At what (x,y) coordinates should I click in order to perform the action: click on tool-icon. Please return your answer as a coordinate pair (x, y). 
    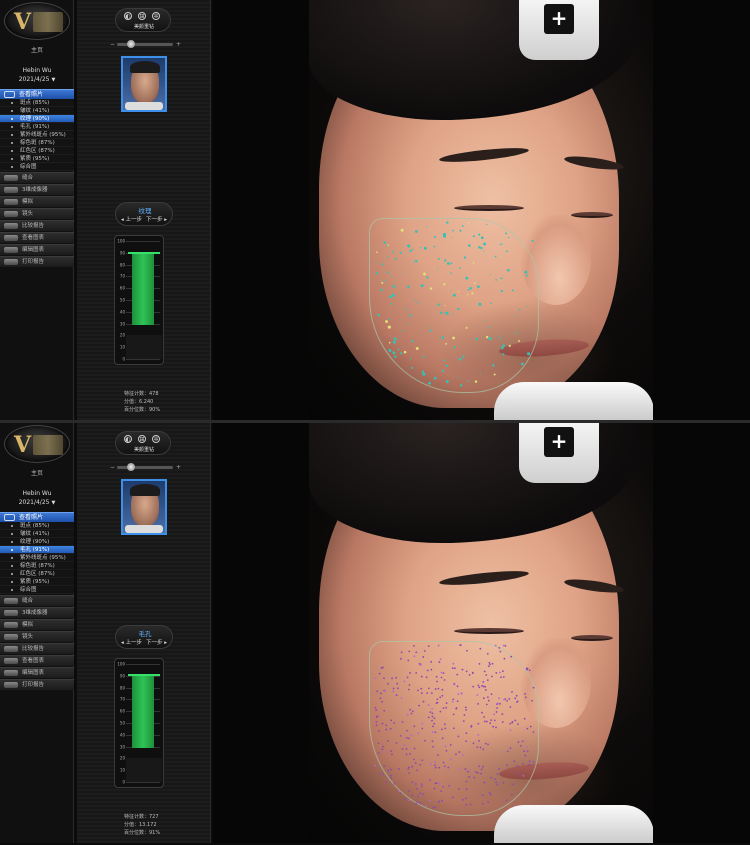
    Looking at the image, I should click on (11, 649).